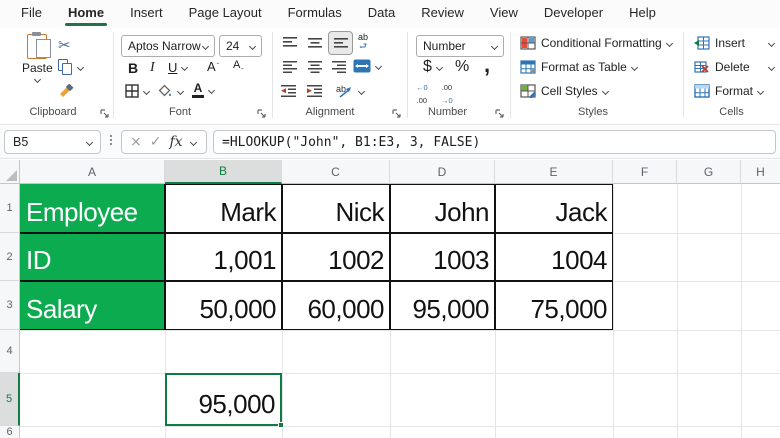 The width and height of the screenshot is (780, 438). Describe the element at coordinates (31, 14) in the screenshot. I see `tab-file: File` at that location.